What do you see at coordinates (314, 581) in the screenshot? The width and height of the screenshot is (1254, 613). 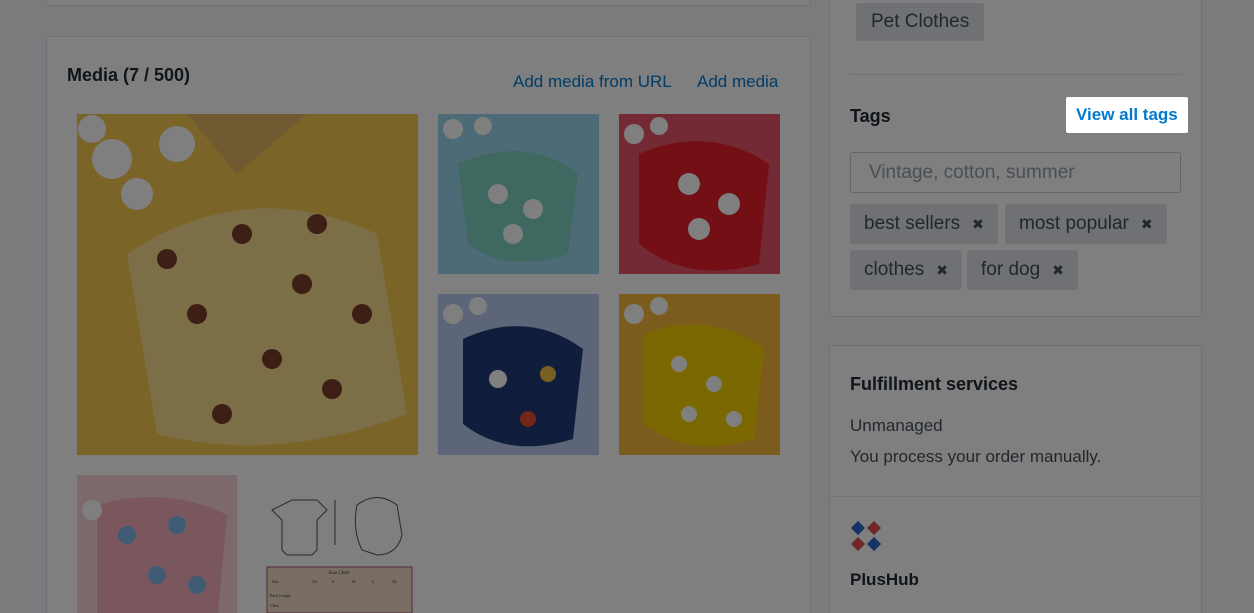 I see `size-chart-size-0: XS` at bounding box center [314, 581].